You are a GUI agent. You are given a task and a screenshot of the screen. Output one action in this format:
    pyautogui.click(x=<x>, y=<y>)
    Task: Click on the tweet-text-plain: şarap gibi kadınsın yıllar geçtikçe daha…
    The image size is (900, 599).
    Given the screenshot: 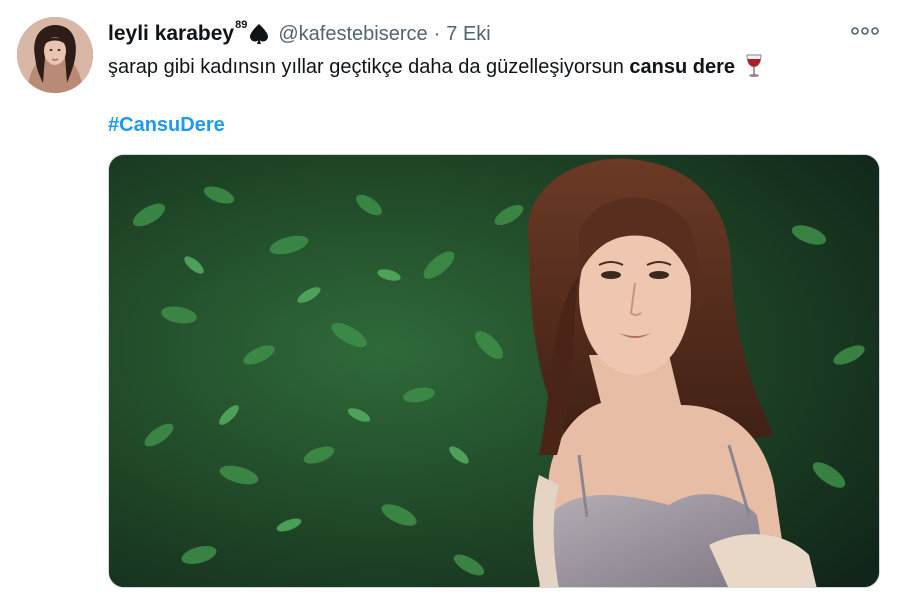 What is the action you would take?
    pyautogui.click(x=369, y=67)
    